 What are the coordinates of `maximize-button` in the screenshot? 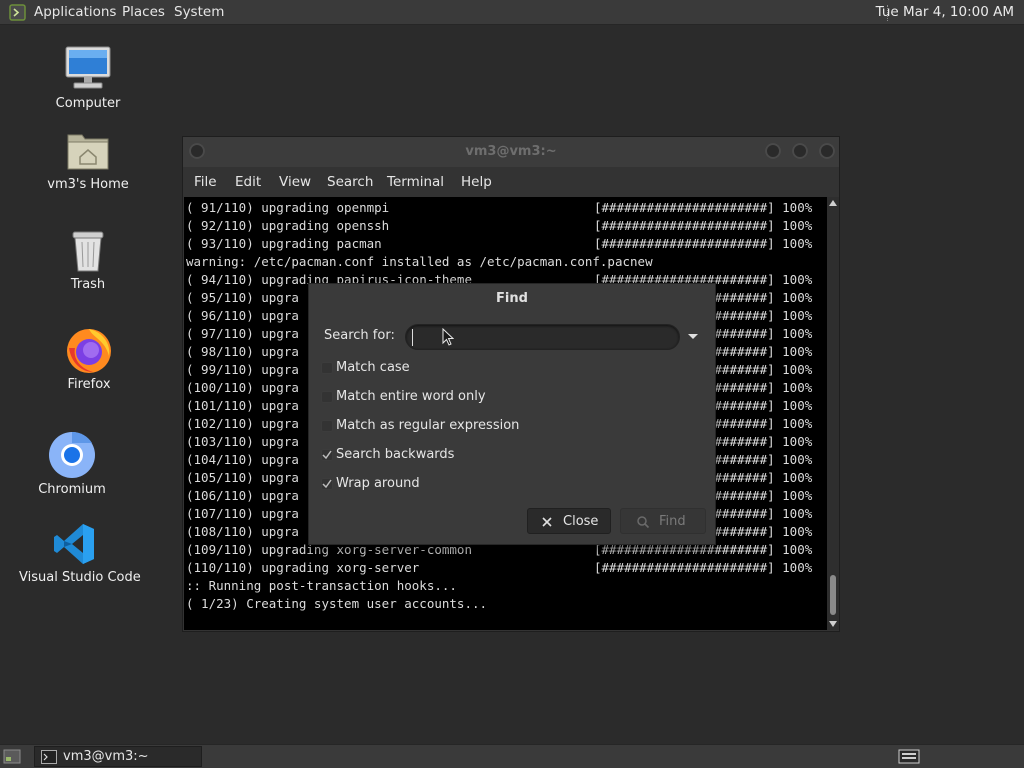 It's located at (800, 151).